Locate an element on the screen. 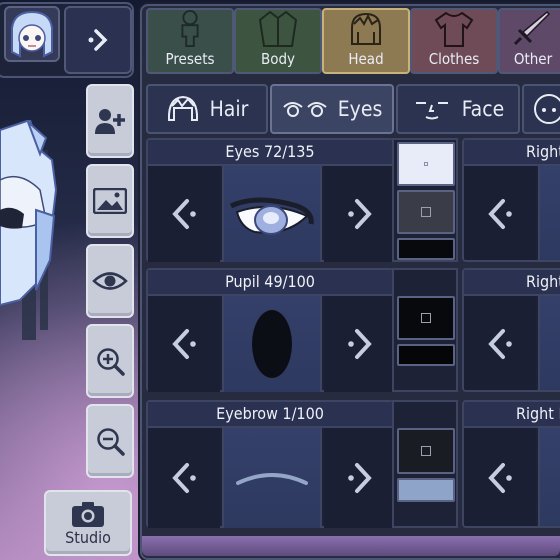 This screenshot has width=560, height=560. character-preview is located at coordinates (29, 215).